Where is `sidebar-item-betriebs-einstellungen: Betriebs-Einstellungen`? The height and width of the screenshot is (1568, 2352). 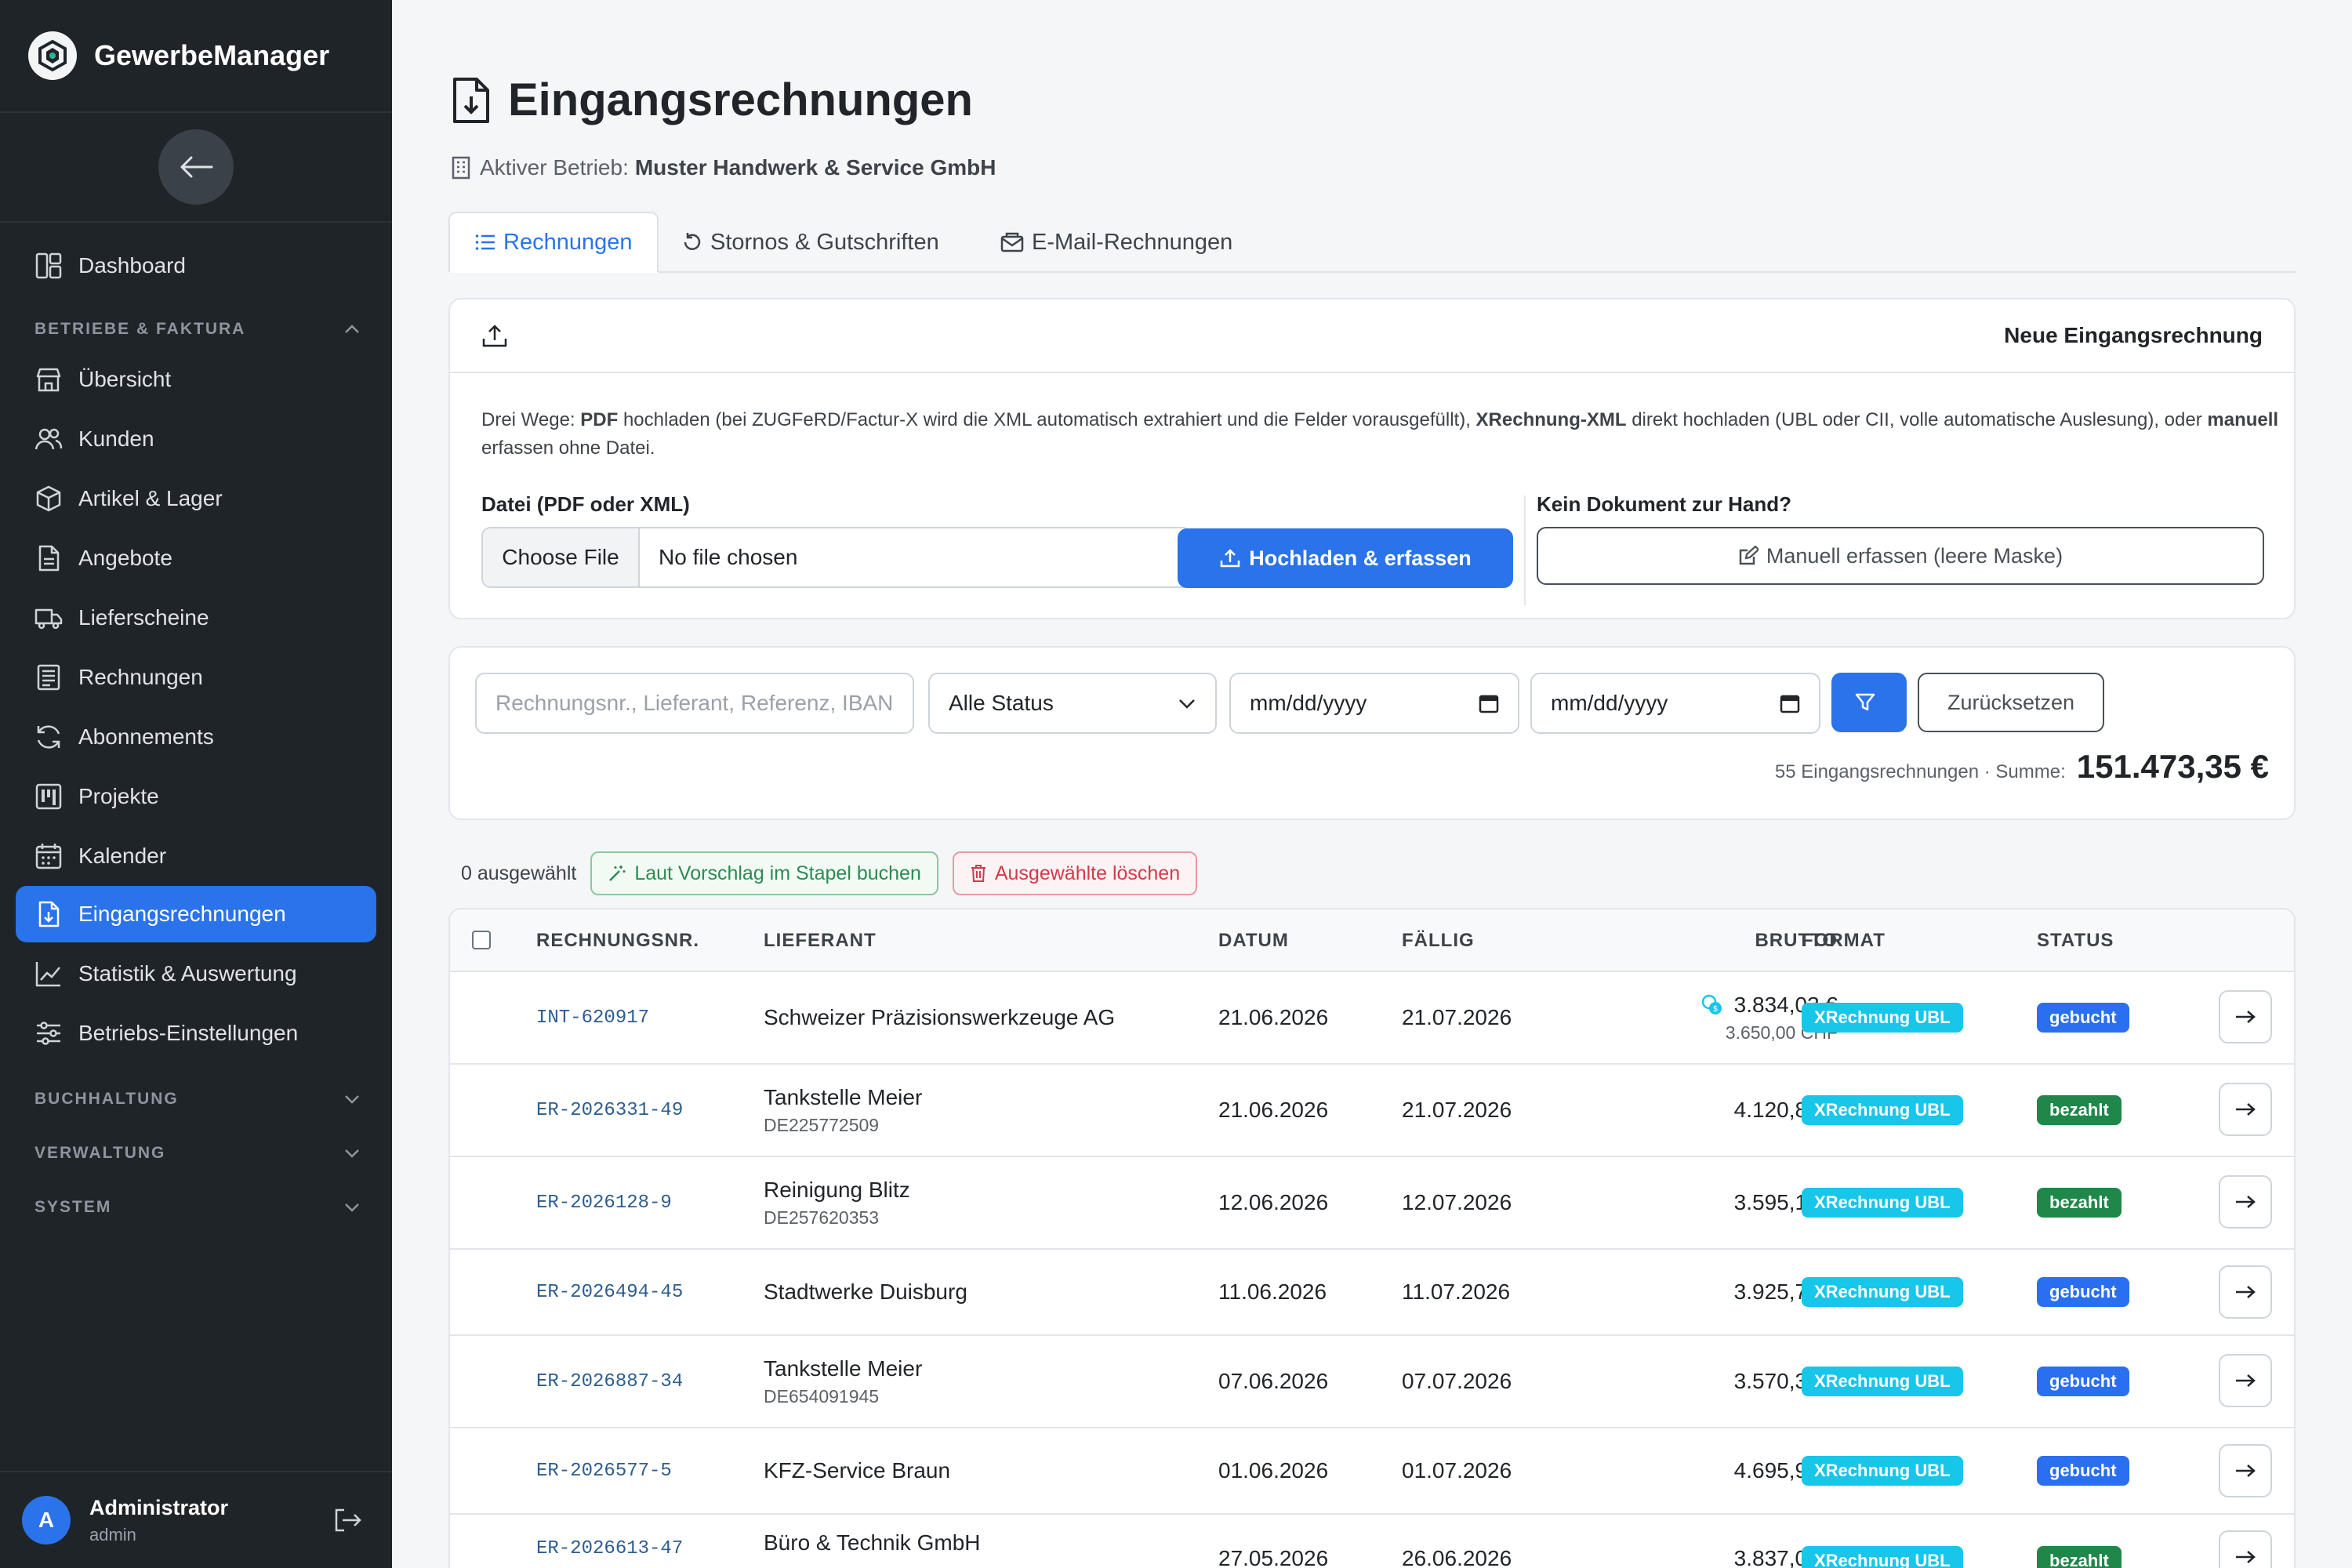
sidebar-item-betriebs-einstellungen: Betriebs-Einstellungen is located at coordinates (196, 1033).